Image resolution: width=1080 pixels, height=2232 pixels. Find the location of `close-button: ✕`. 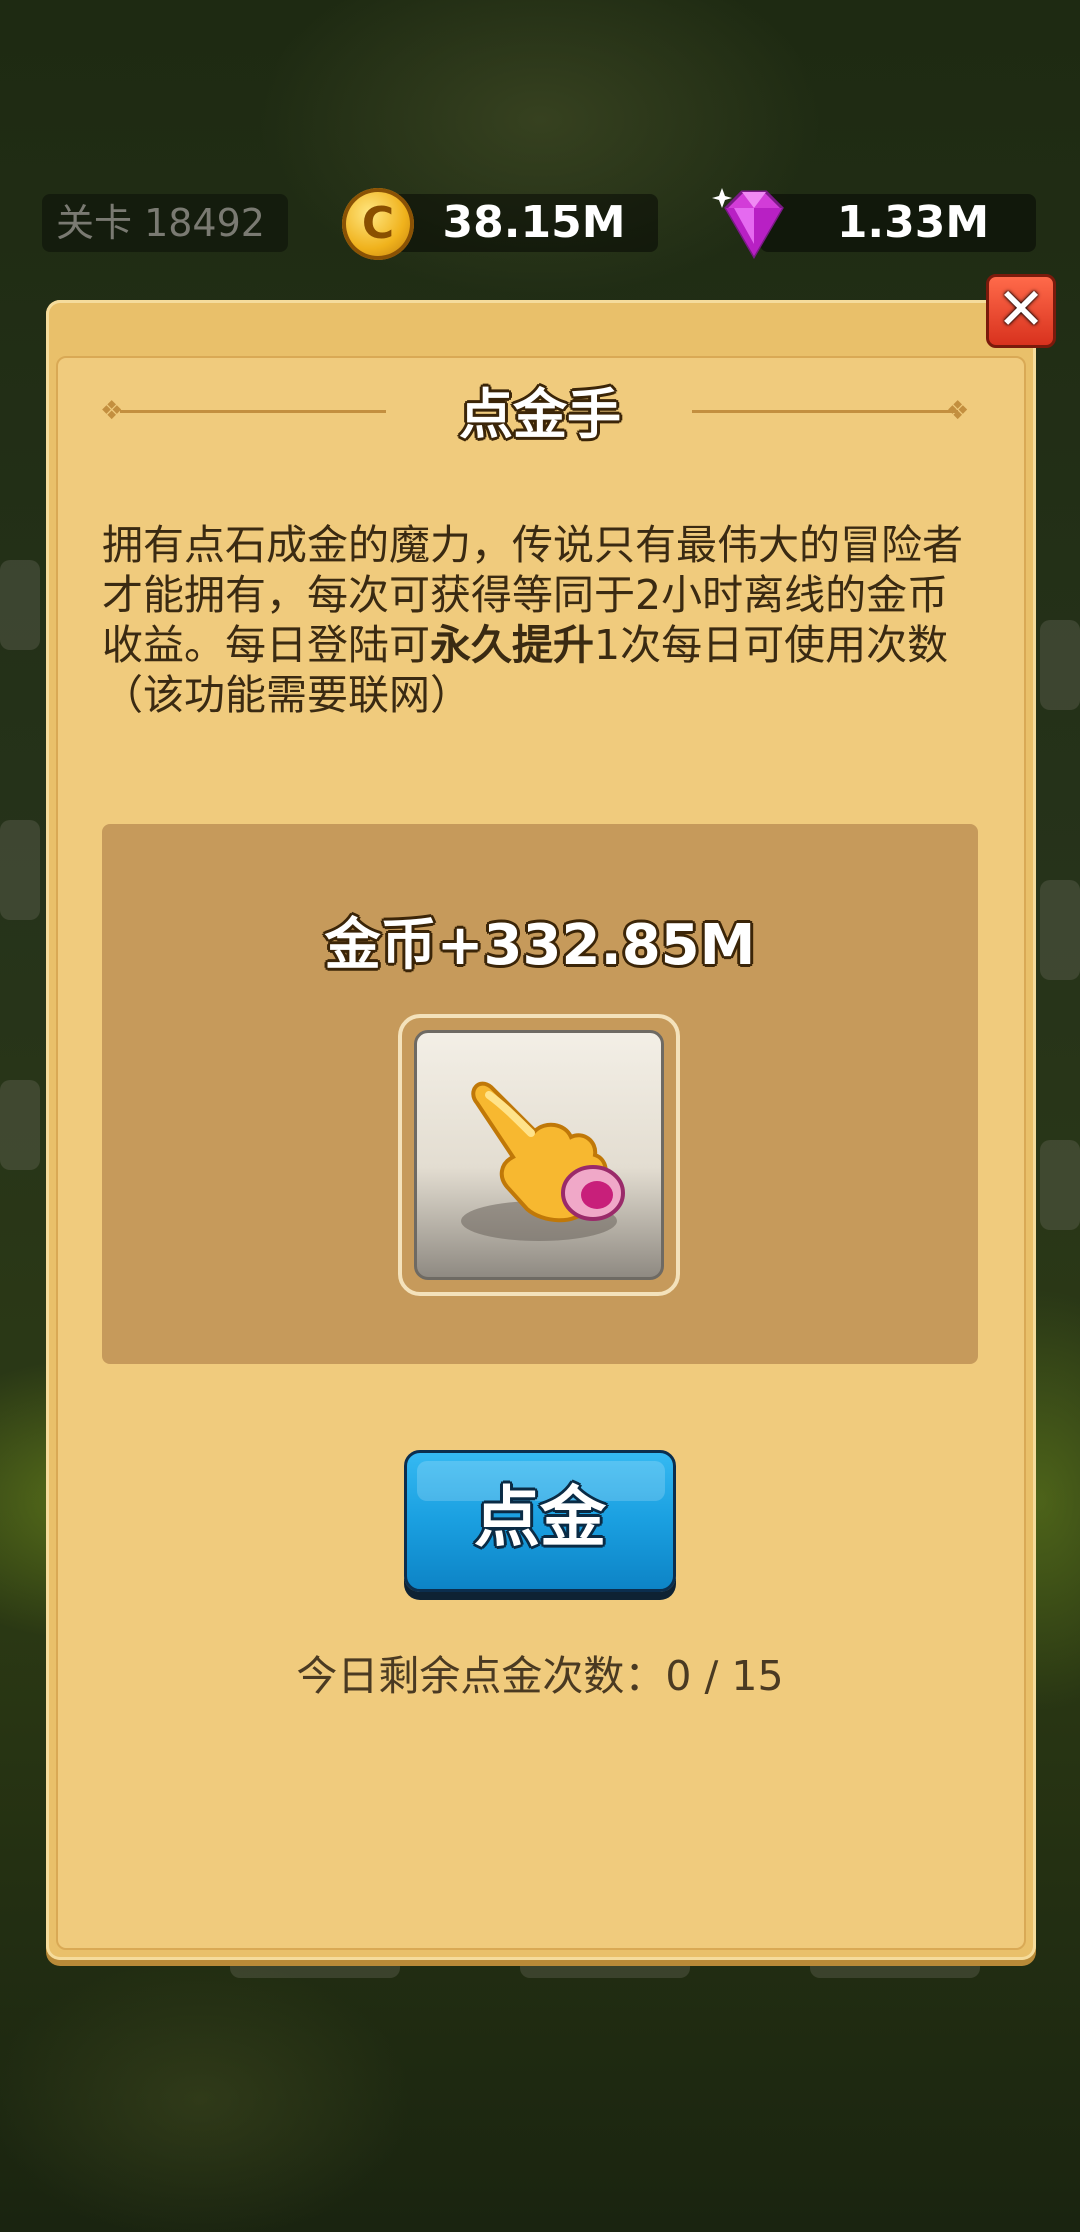

close-button: ✕ is located at coordinates (1021, 311).